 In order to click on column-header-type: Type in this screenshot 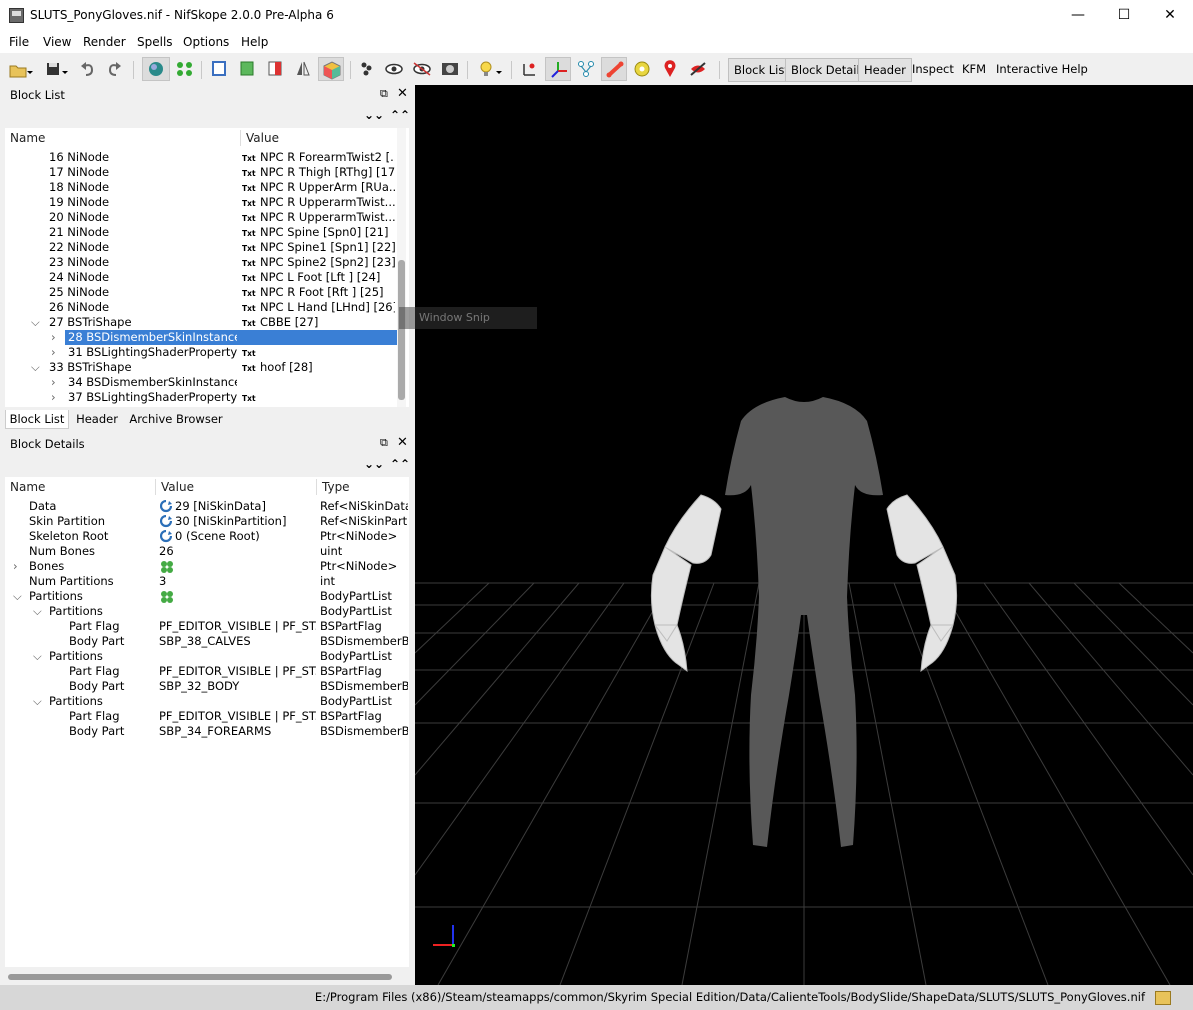, I will do `click(336, 487)`.